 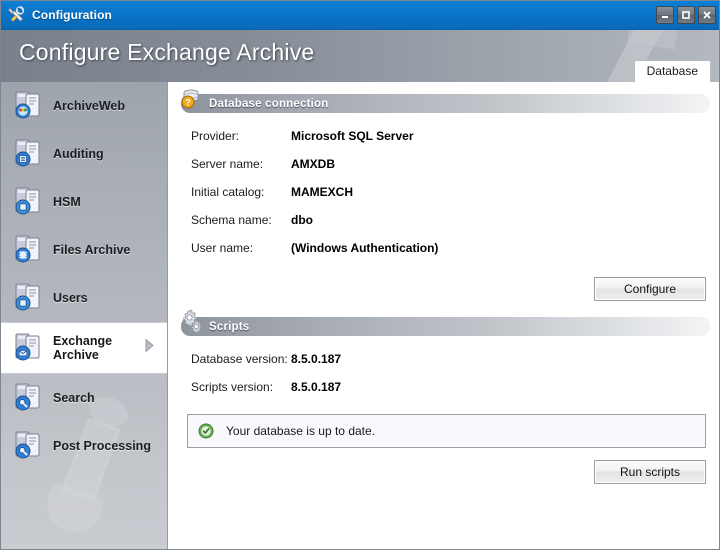 I want to click on database-question-icon: ?, so click(x=192, y=99).